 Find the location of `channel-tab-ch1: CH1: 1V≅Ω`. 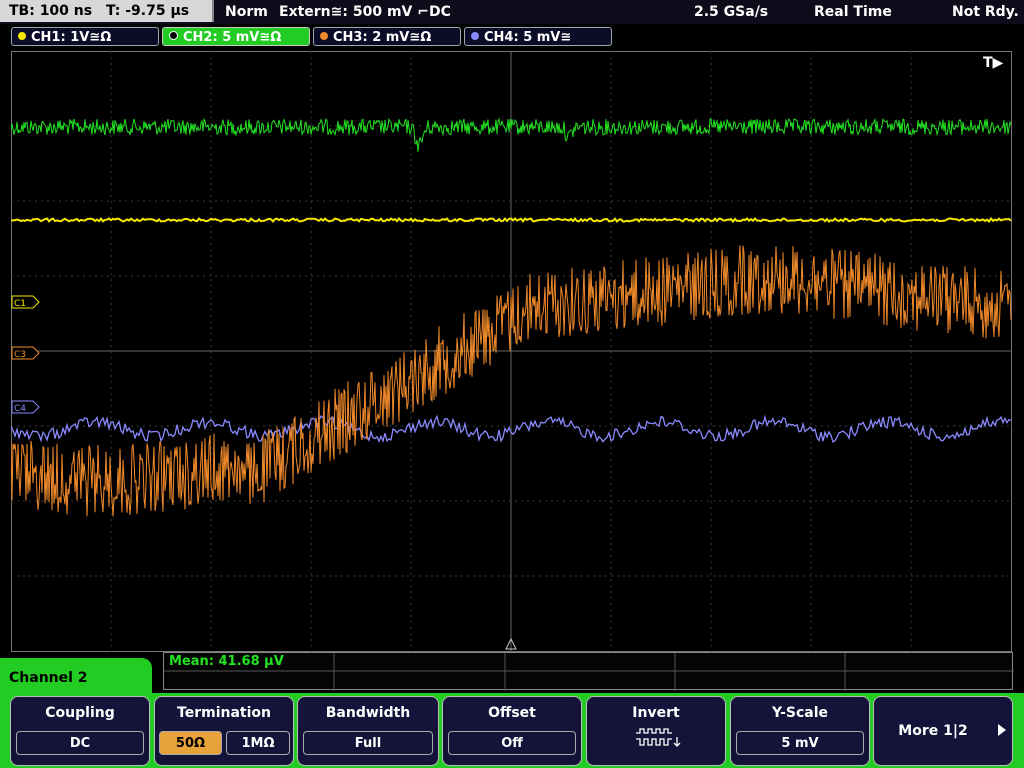

channel-tab-ch1: CH1: 1V≅Ω is located at coordinates (85, 36).